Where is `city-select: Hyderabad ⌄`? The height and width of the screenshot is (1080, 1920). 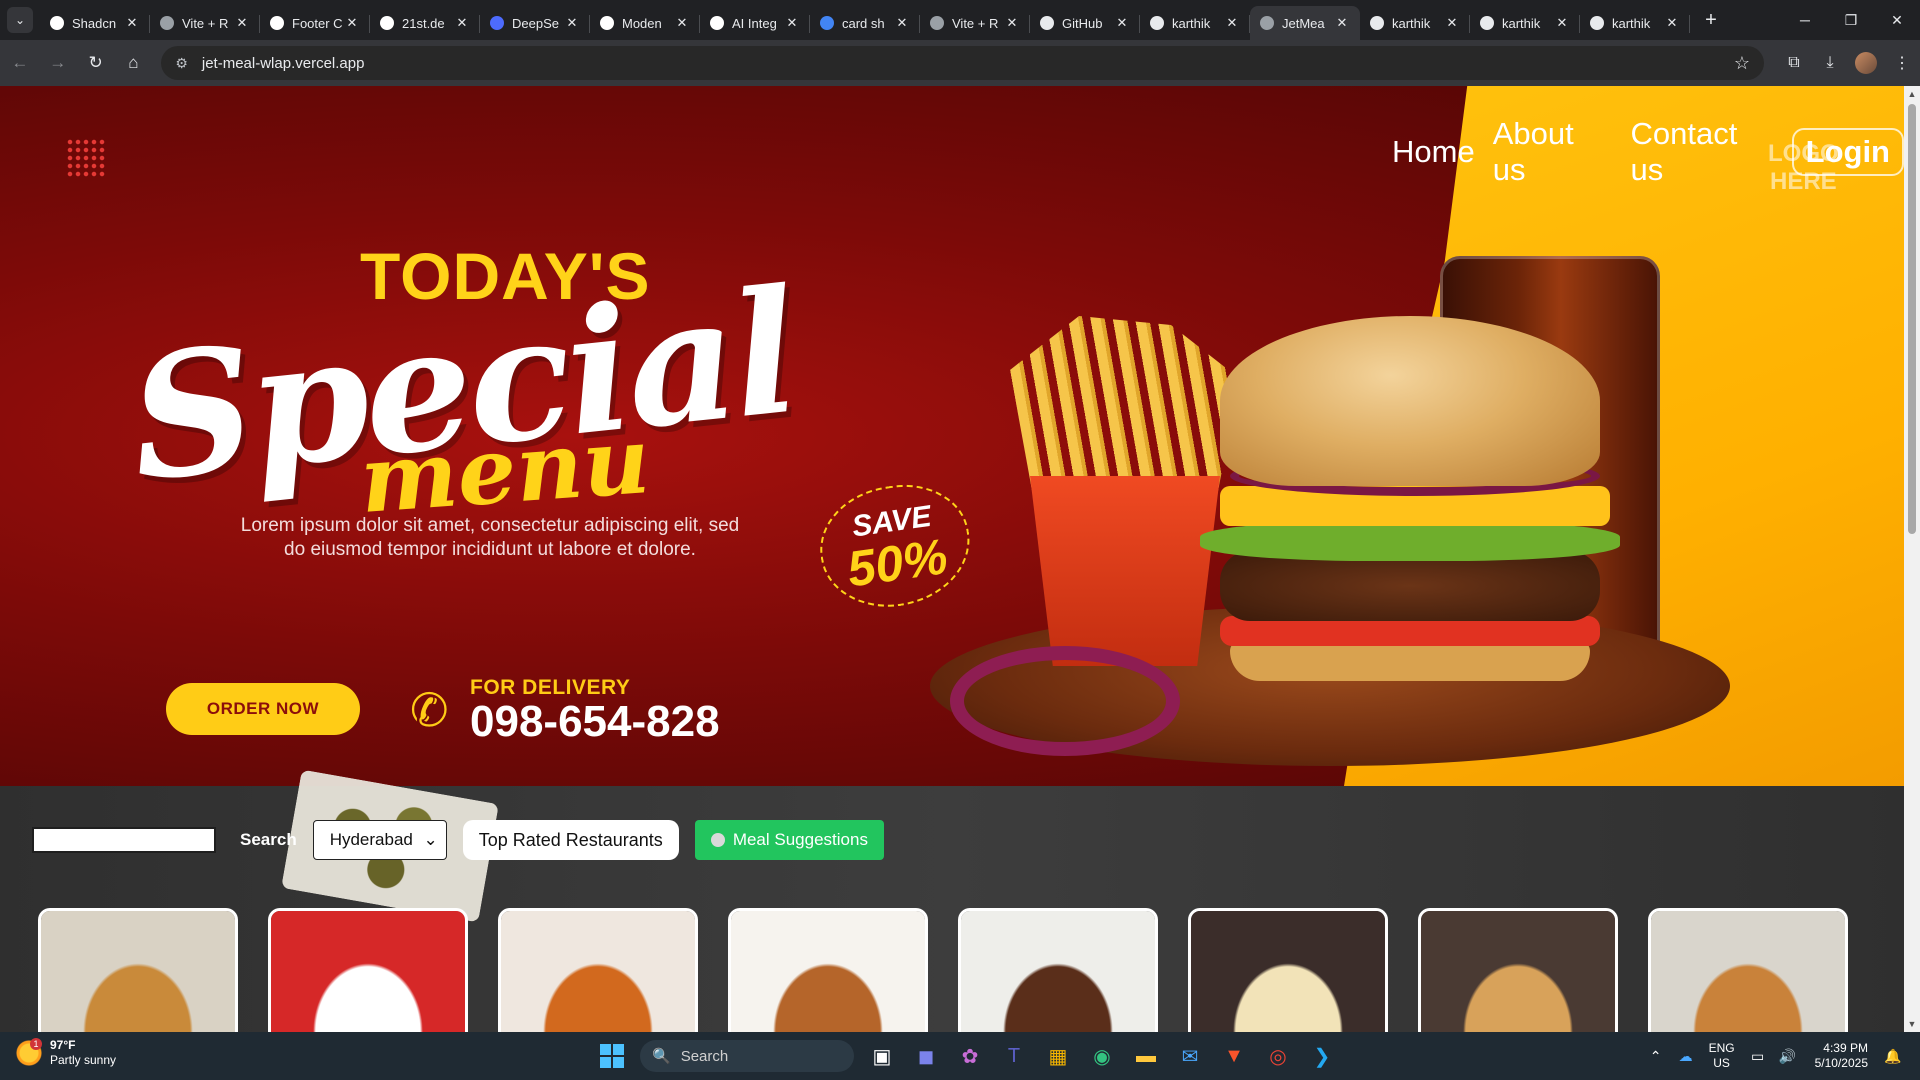
city-select: Hyderabad ⌄ is located at coordinates (379, 840).